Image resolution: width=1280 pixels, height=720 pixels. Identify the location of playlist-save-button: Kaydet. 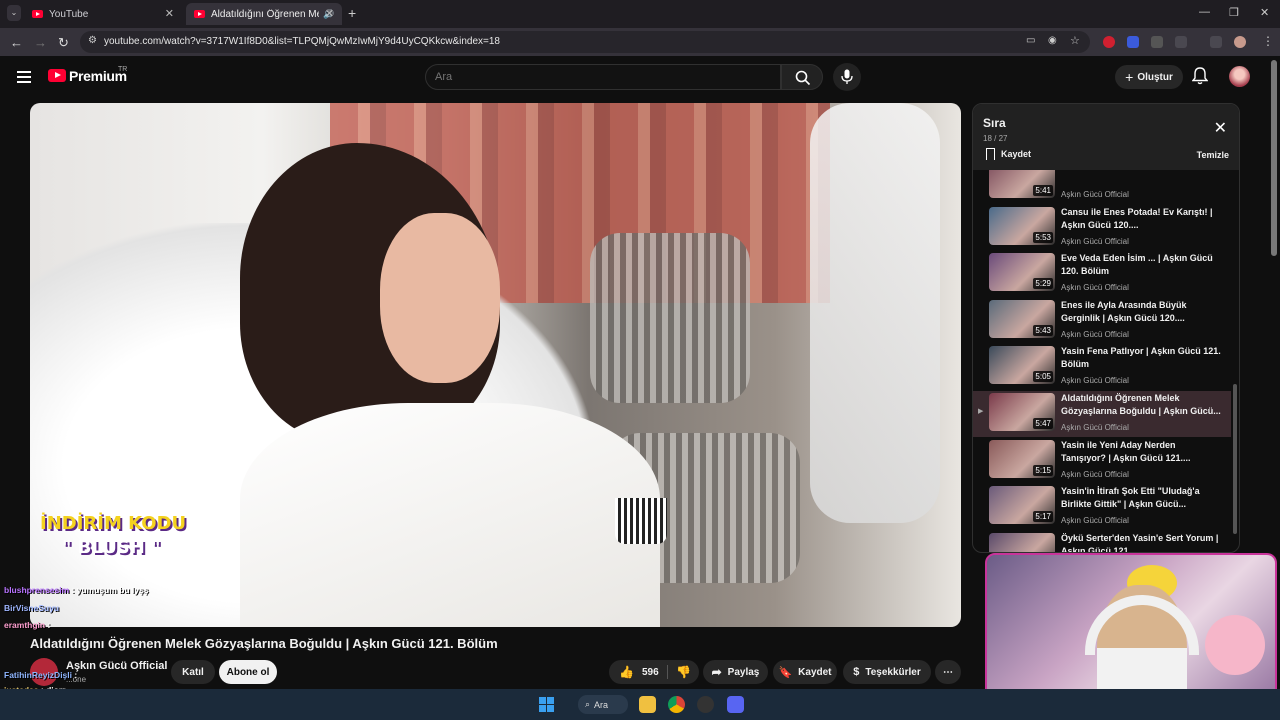
(1008, 154).